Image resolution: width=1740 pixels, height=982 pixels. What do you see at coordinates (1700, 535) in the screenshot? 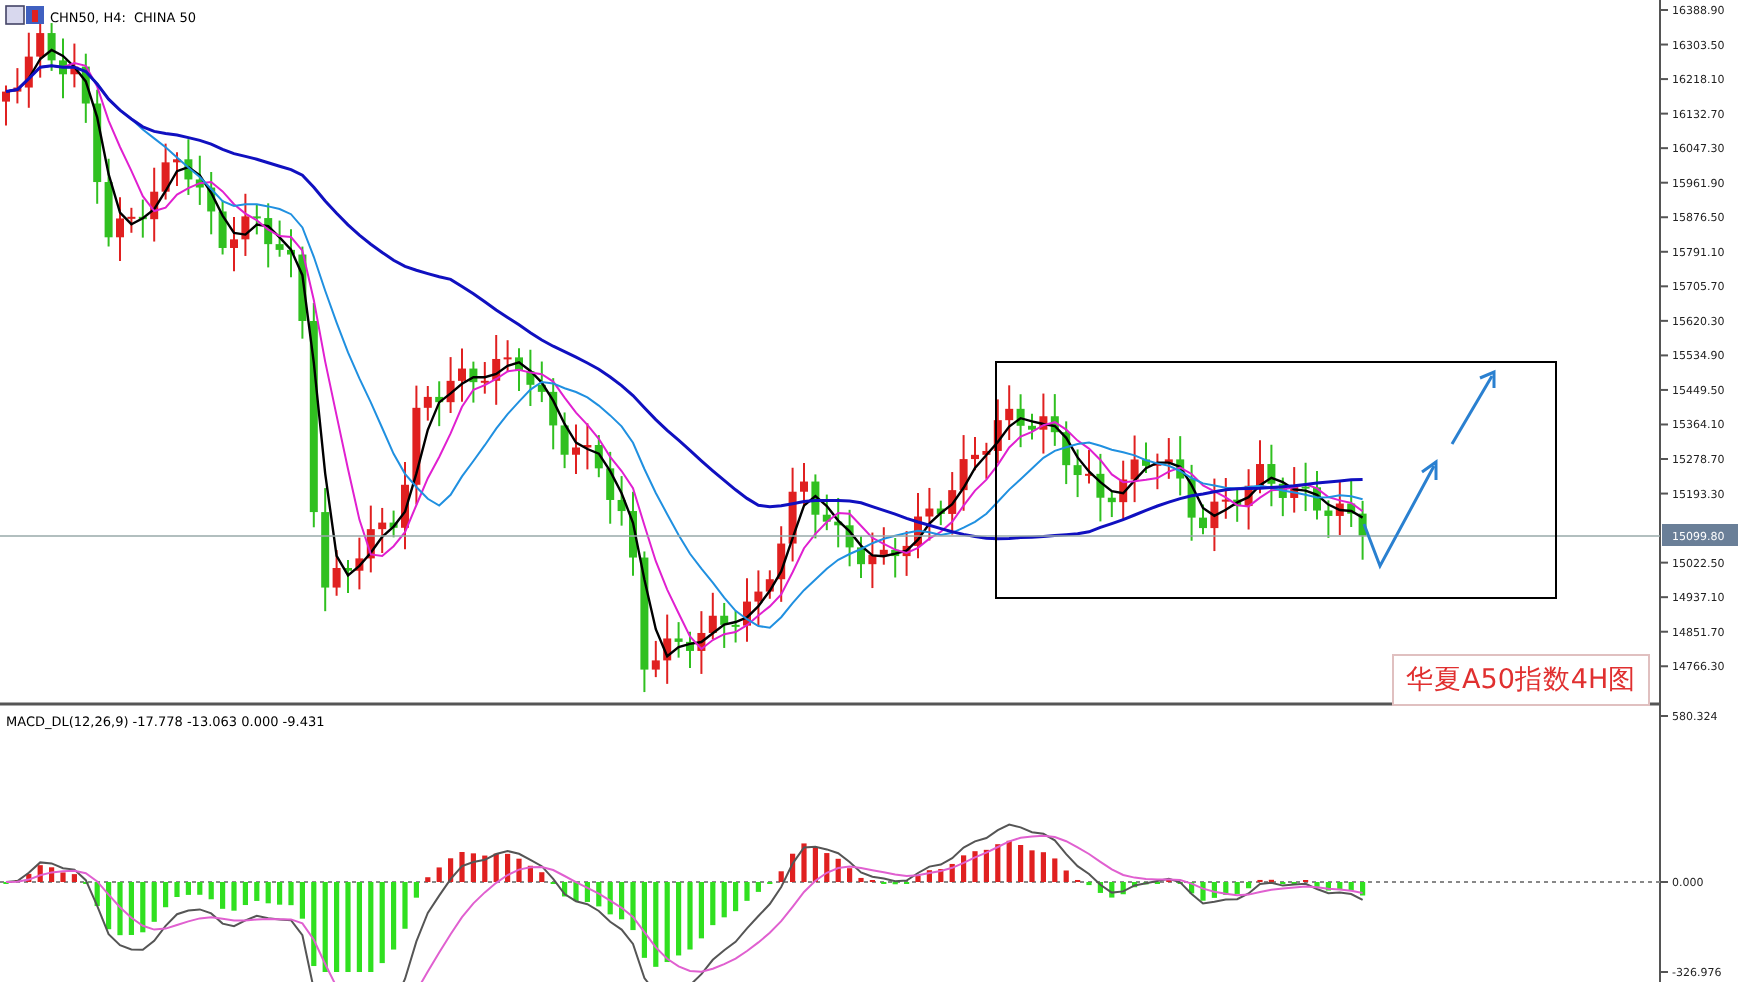
I see `current-price-tag` at bounding box center [1700, 535].